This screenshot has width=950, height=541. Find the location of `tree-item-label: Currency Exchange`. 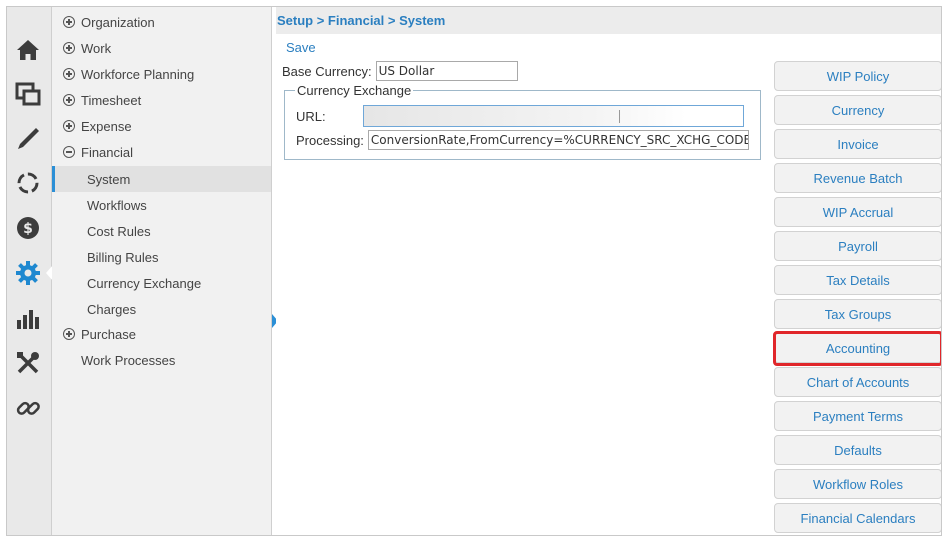

tree-item-label: Currency Exchange is located at coordinates (144, 283).